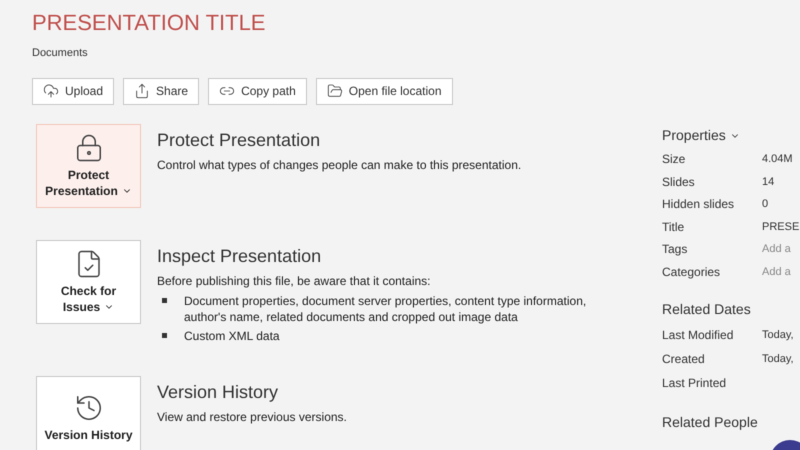  Describe the element at coordinates (386, 308) in the screenshot. I see `bullet-text: Document properties, document server properties, content type information, author's name, related documents and cropped out image data` at that location.